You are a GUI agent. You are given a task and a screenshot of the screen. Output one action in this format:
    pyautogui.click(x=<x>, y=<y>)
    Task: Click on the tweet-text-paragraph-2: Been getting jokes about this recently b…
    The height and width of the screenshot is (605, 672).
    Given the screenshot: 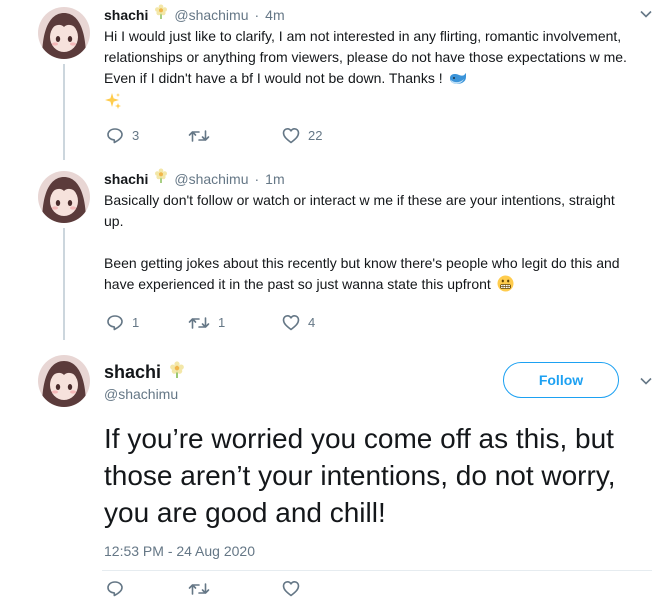 What is the action you would take?
    pyautogui.click(x=364, y=275)
    